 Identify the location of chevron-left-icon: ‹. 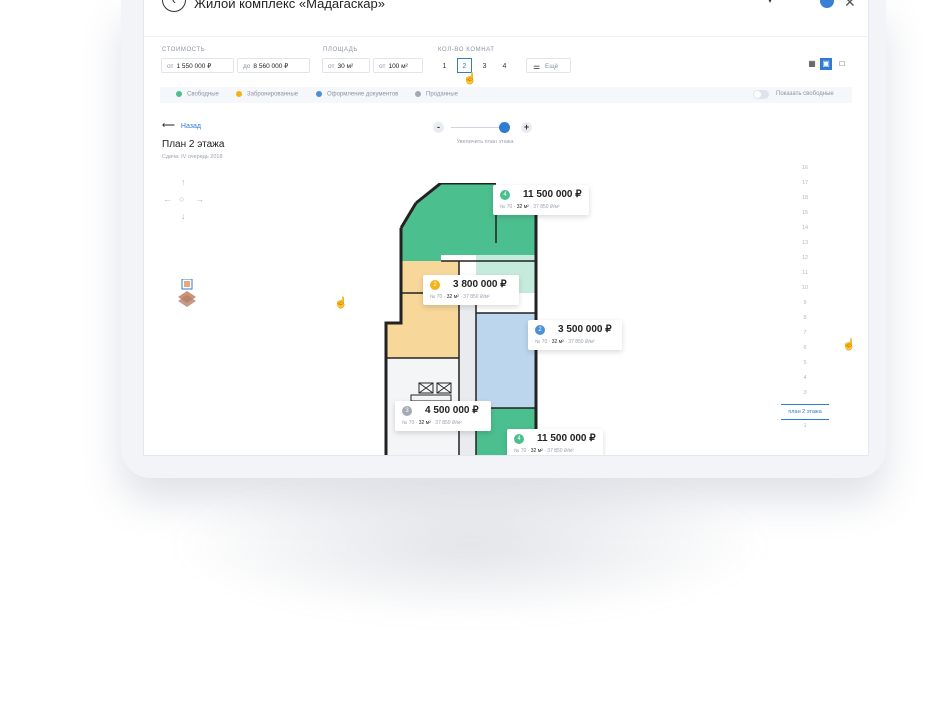
(174, 3).